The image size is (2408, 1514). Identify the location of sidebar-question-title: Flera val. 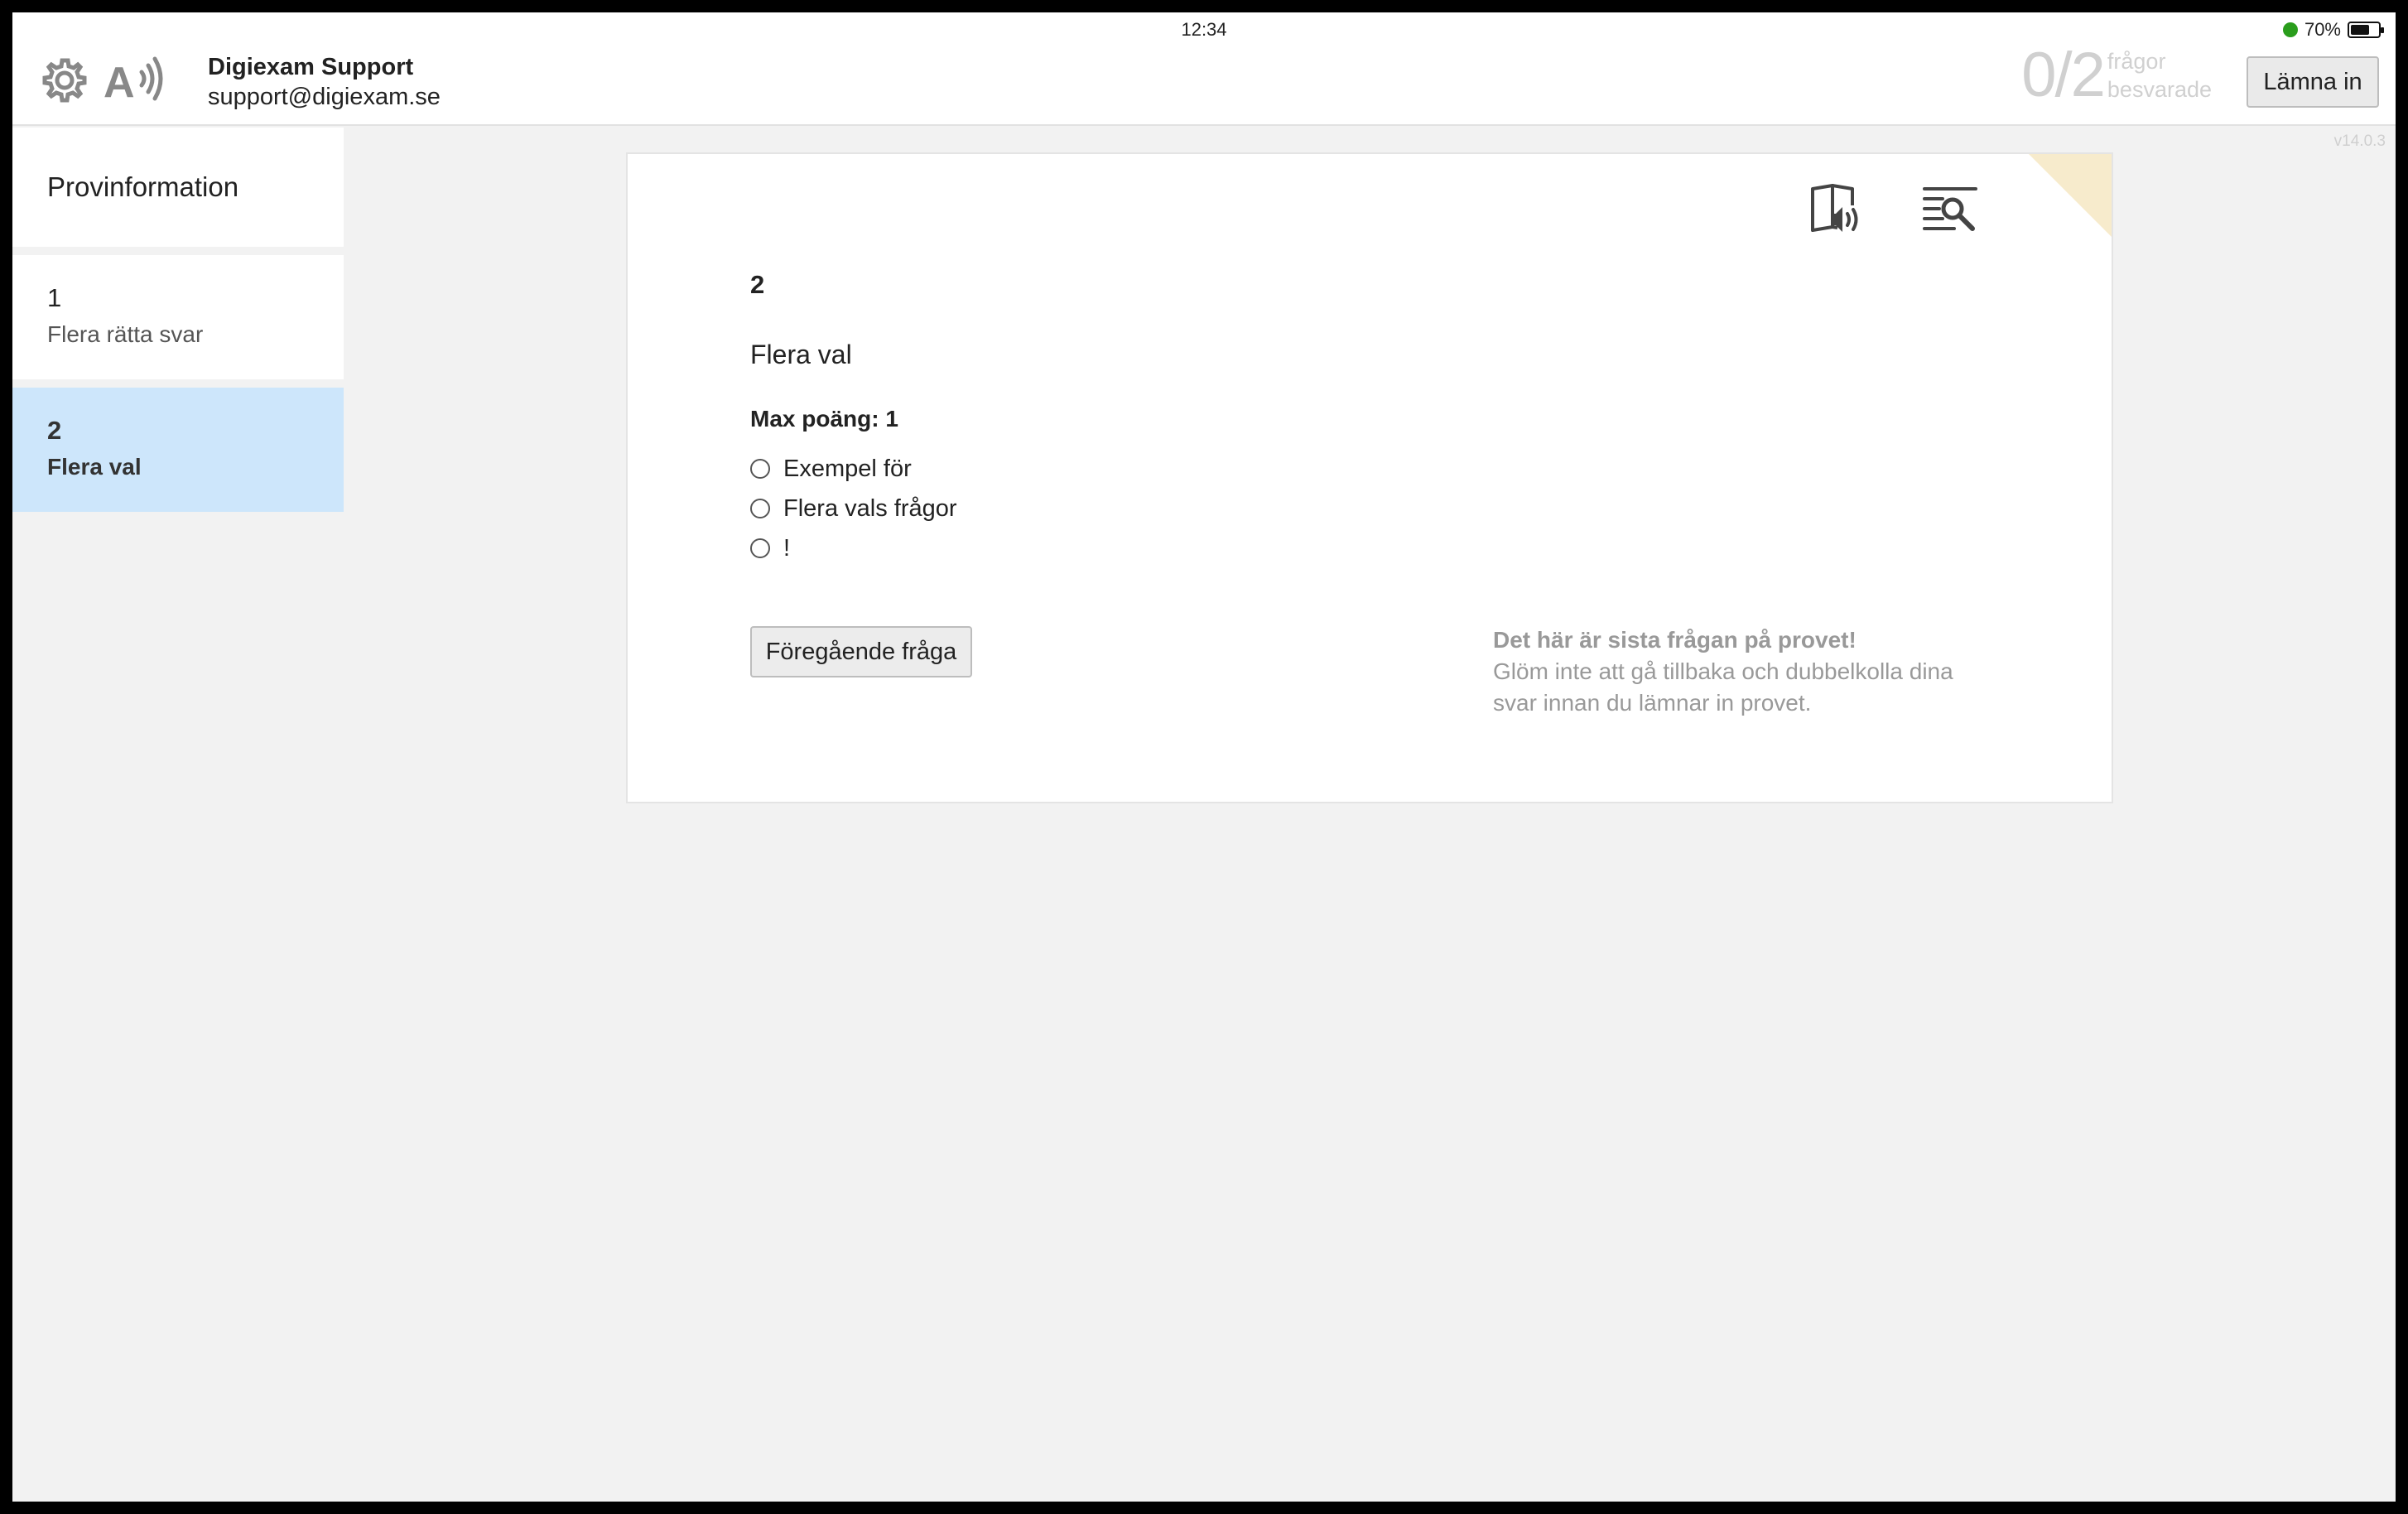
(95, 467).